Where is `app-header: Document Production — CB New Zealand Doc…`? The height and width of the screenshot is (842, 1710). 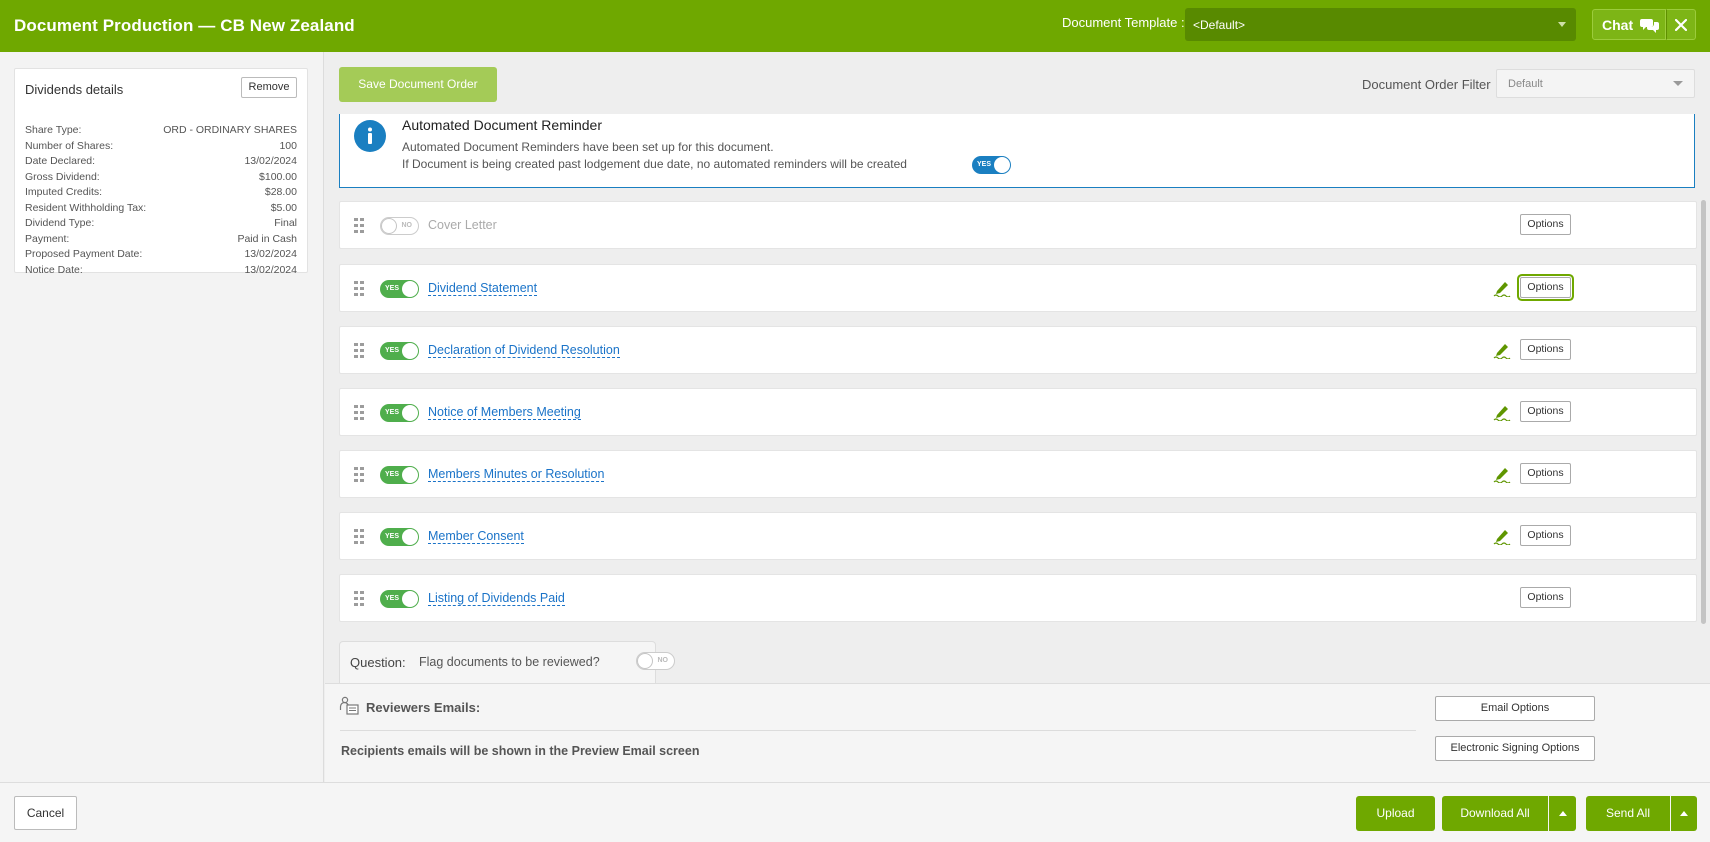
app-header: Document Production — CB New Zealand Doc… is located at coordinates (855, 26).